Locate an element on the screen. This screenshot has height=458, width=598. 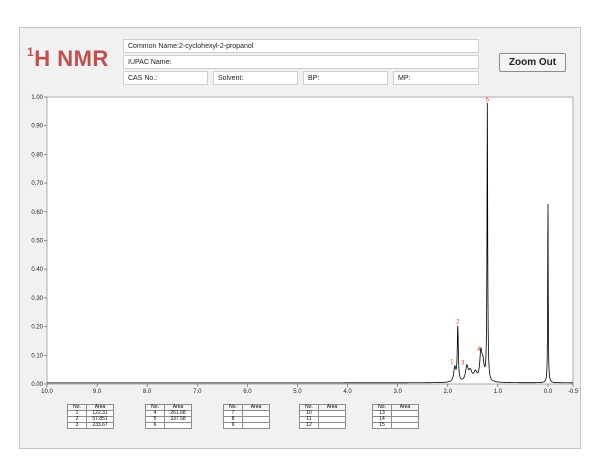
area-cell-no: 9 is located at coordinates (233, 425).